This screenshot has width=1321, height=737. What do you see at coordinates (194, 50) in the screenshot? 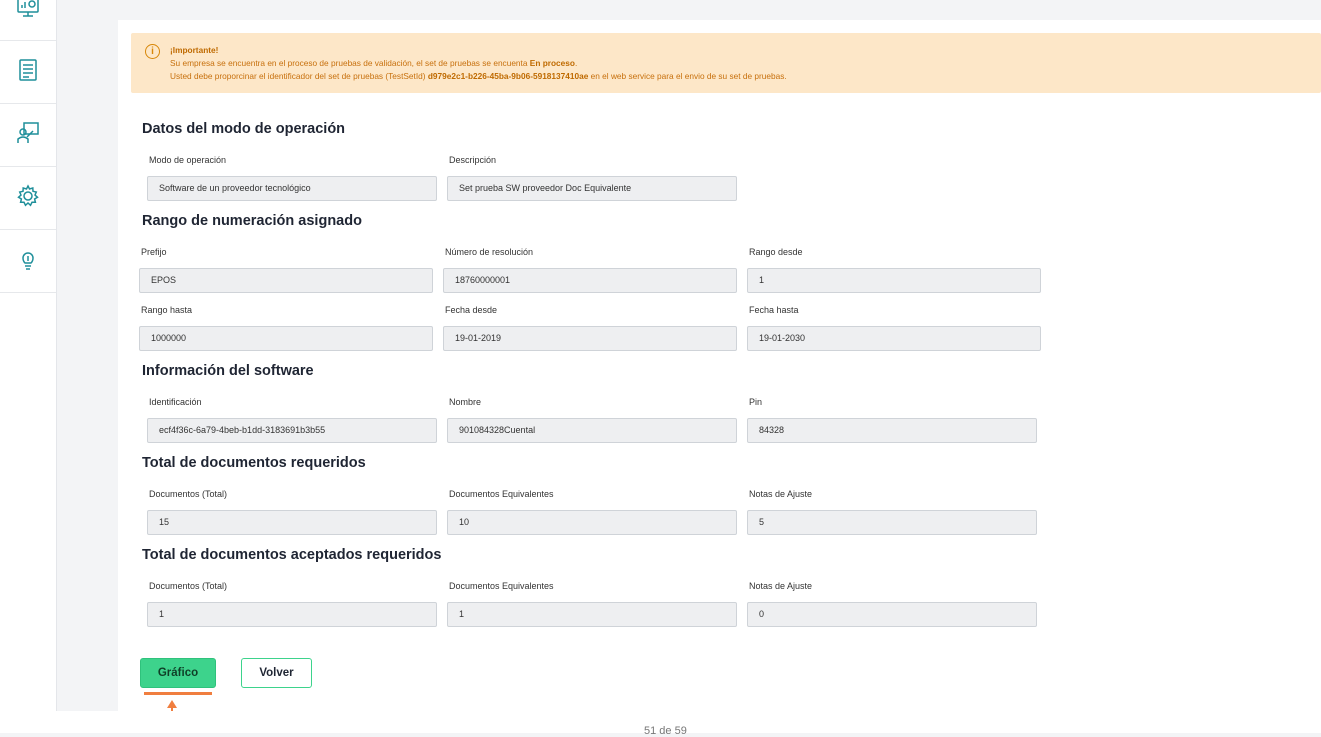
I see `alert-title: ¡Importante!` at bounding box center [194, 50].